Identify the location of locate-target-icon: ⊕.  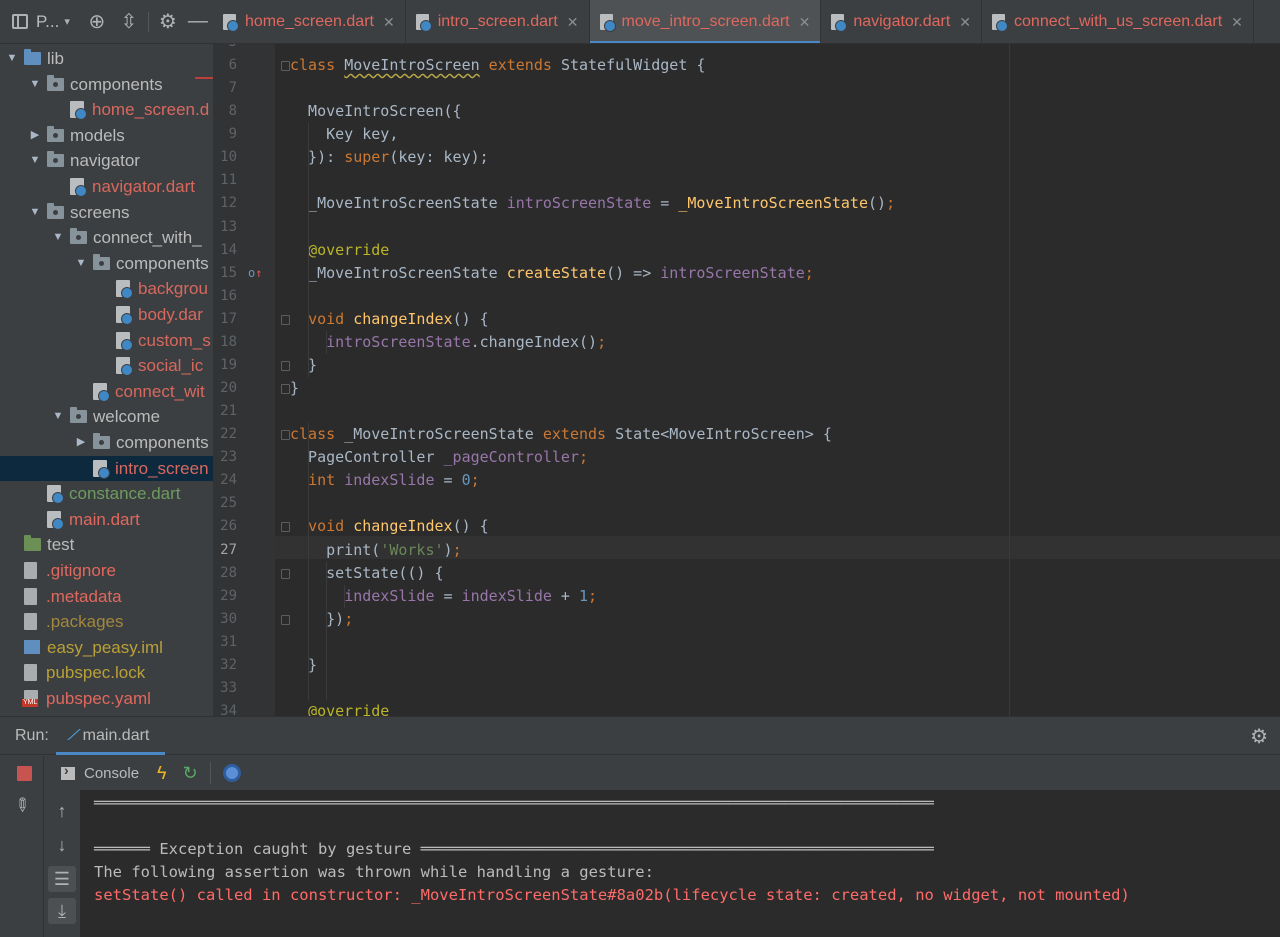
(97, 21).